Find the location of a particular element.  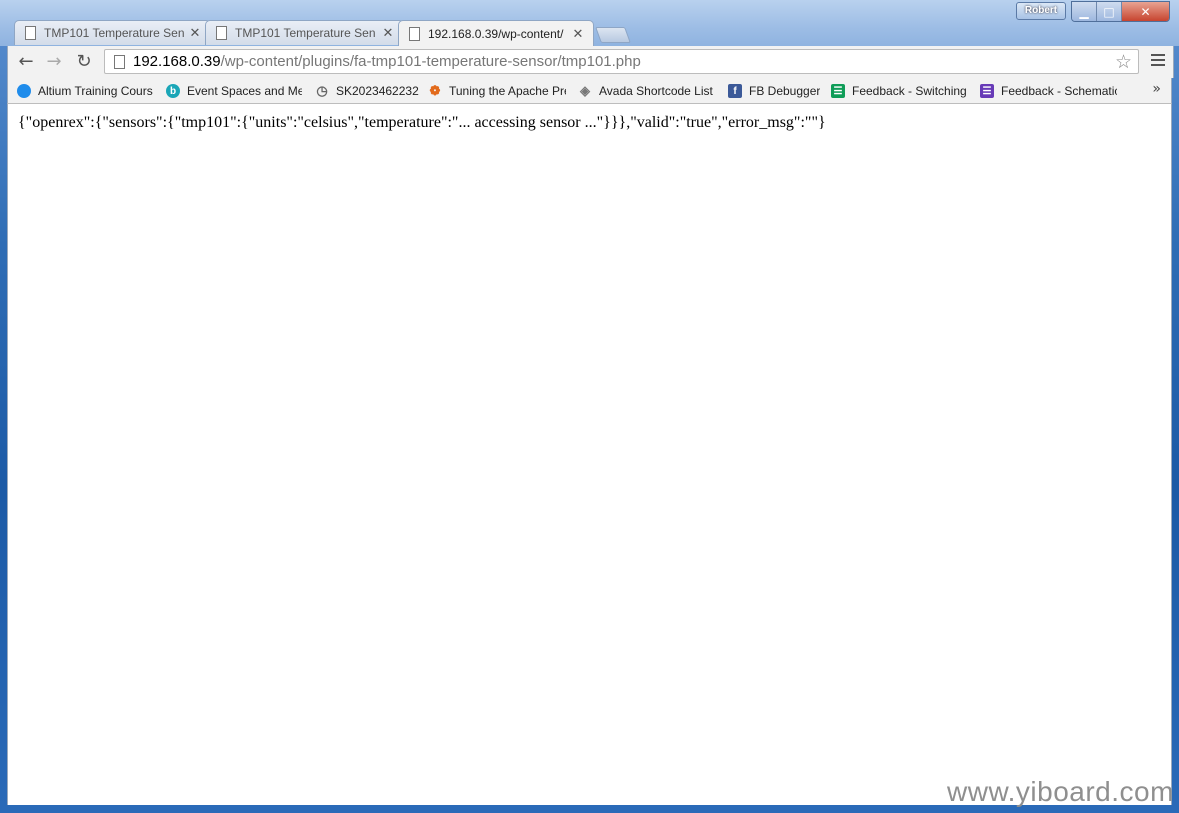

tab-tmp101-1: TMP101 Temperature Sen ✕ is located at coordinates (112, 32).